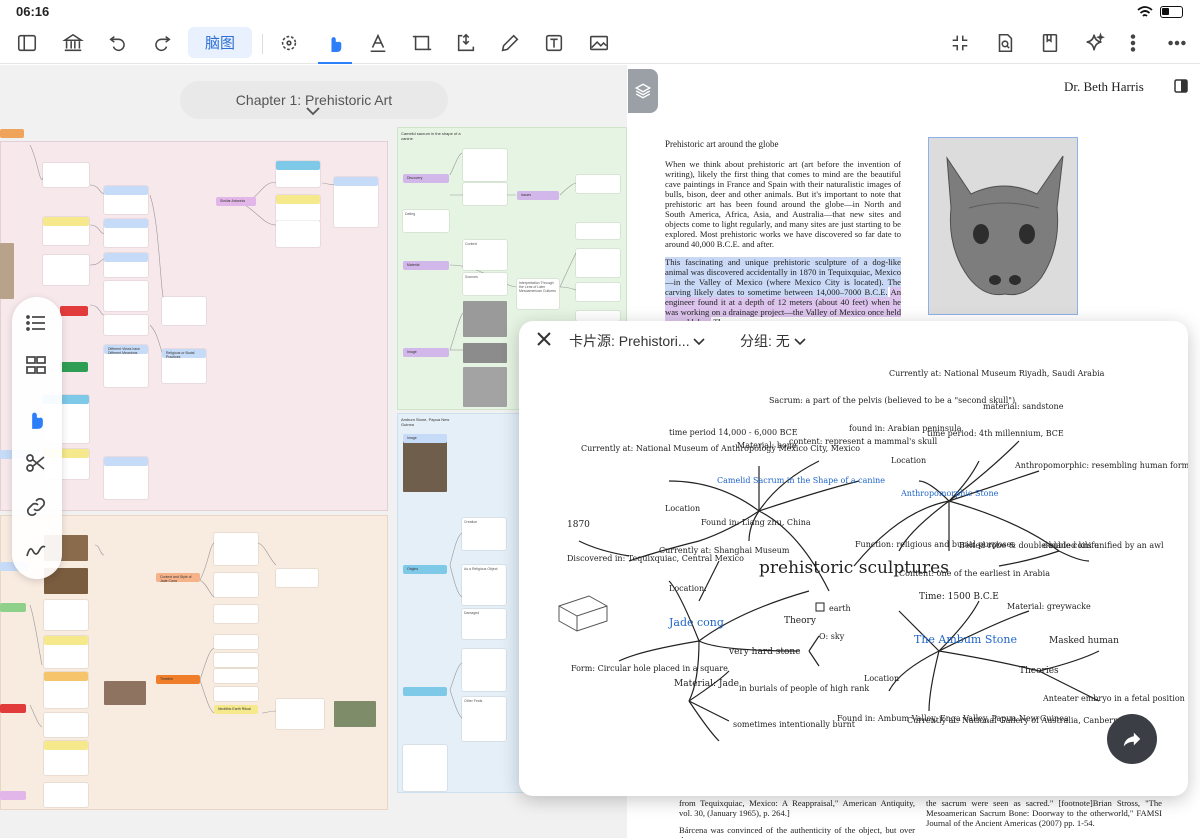 The height and width of the screenshot is (838, 1200). What do you see at coordinates (425, 569) in the screenshot?
I see `node-origins: Origins` at bounding box center [425, 569].